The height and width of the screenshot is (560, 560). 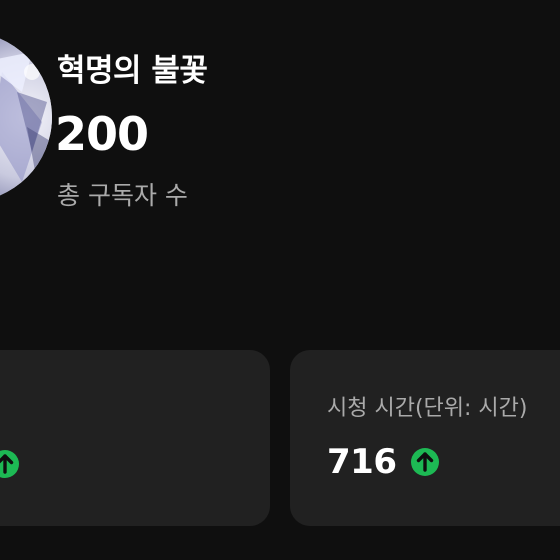 What do you see at coordinates (122, 195) in the screenshot?
I see `subscriber-label: 총 구독자 수` at bounding box center [122, 195].